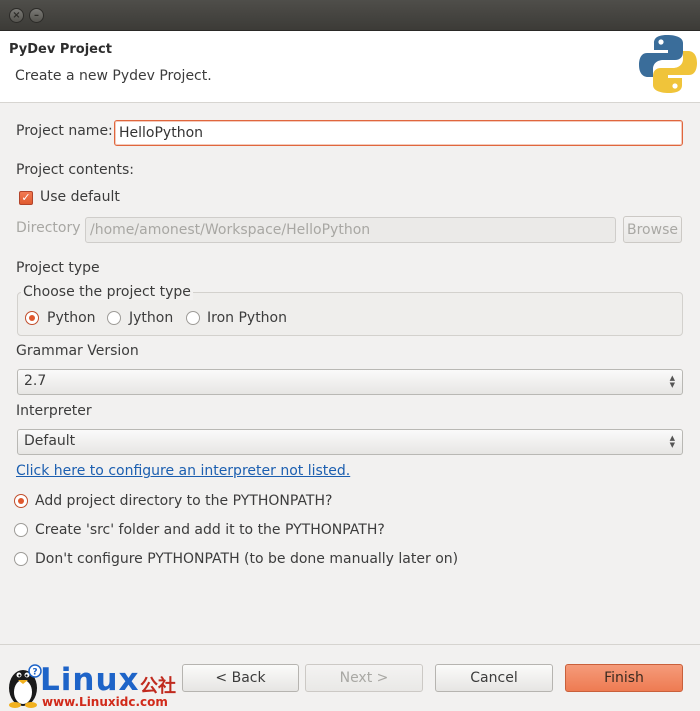 The width and height of the screenshot is (700, 711). What do you see at coordinates (21, 559) in the screenshot?
I see `radio-dont-configure` at bounding box center [21, 559].